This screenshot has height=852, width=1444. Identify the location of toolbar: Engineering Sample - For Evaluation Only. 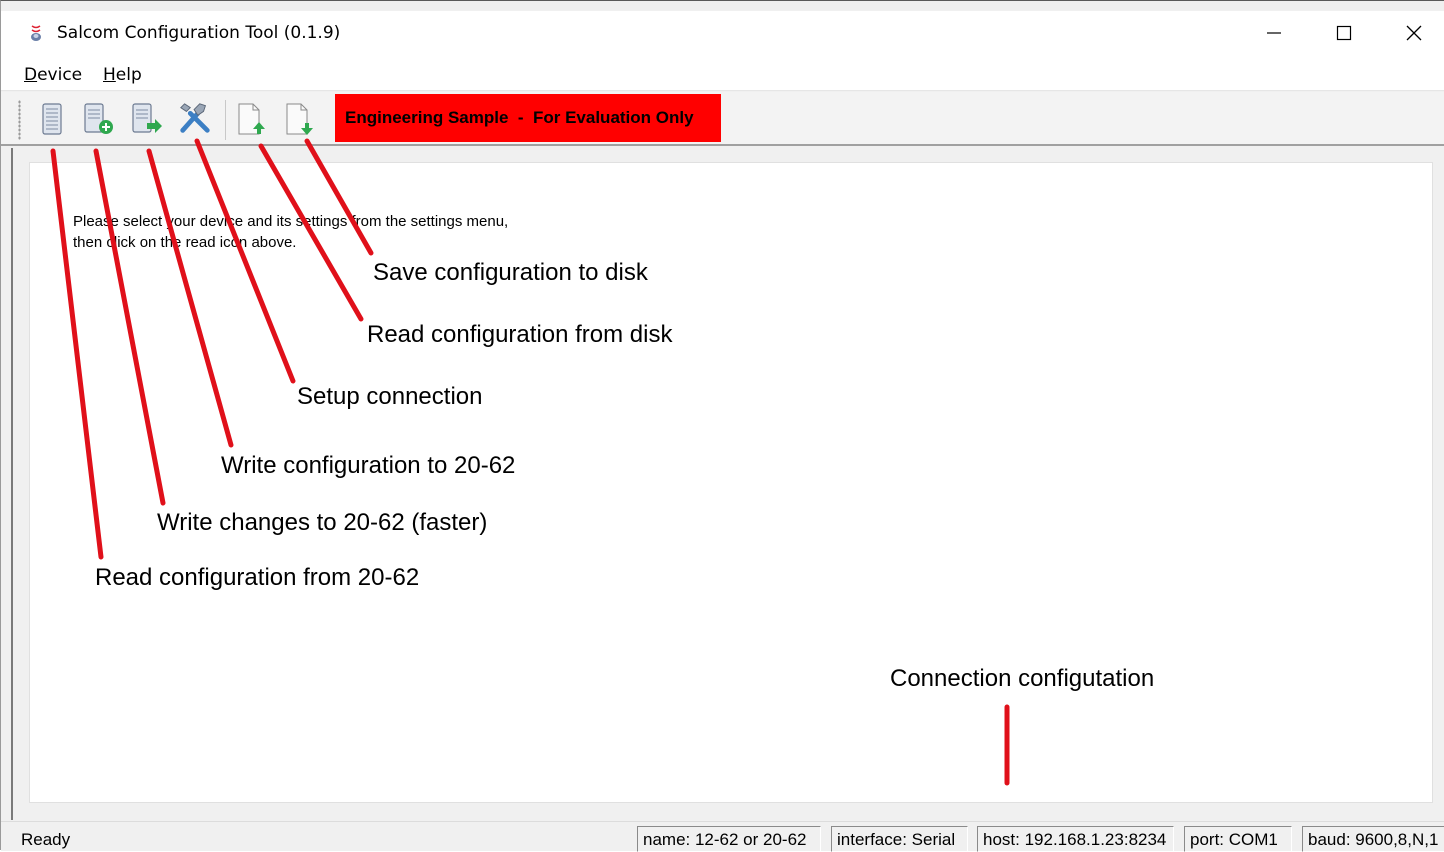
(722, 119).